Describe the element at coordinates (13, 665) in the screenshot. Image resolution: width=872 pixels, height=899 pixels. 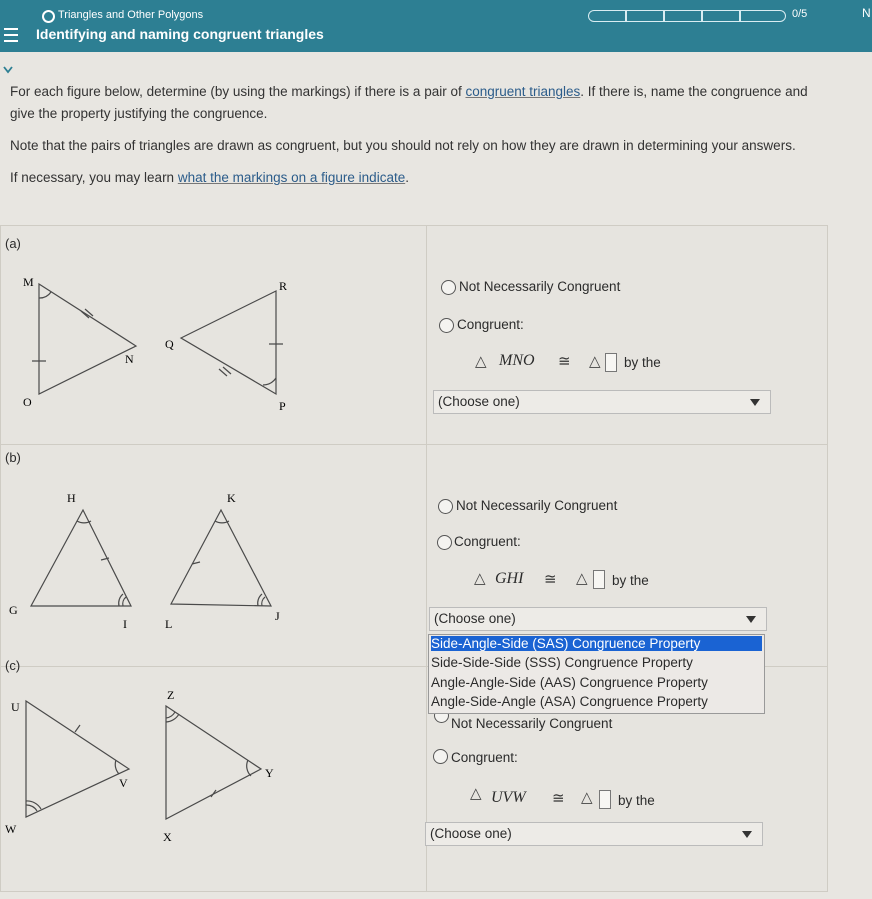
I see `part-c-label: (c)` at that location.